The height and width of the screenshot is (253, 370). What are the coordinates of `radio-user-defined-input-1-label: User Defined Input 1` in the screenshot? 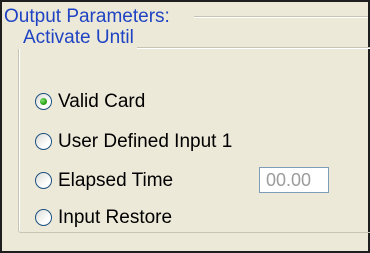 It's located at (145, 141).